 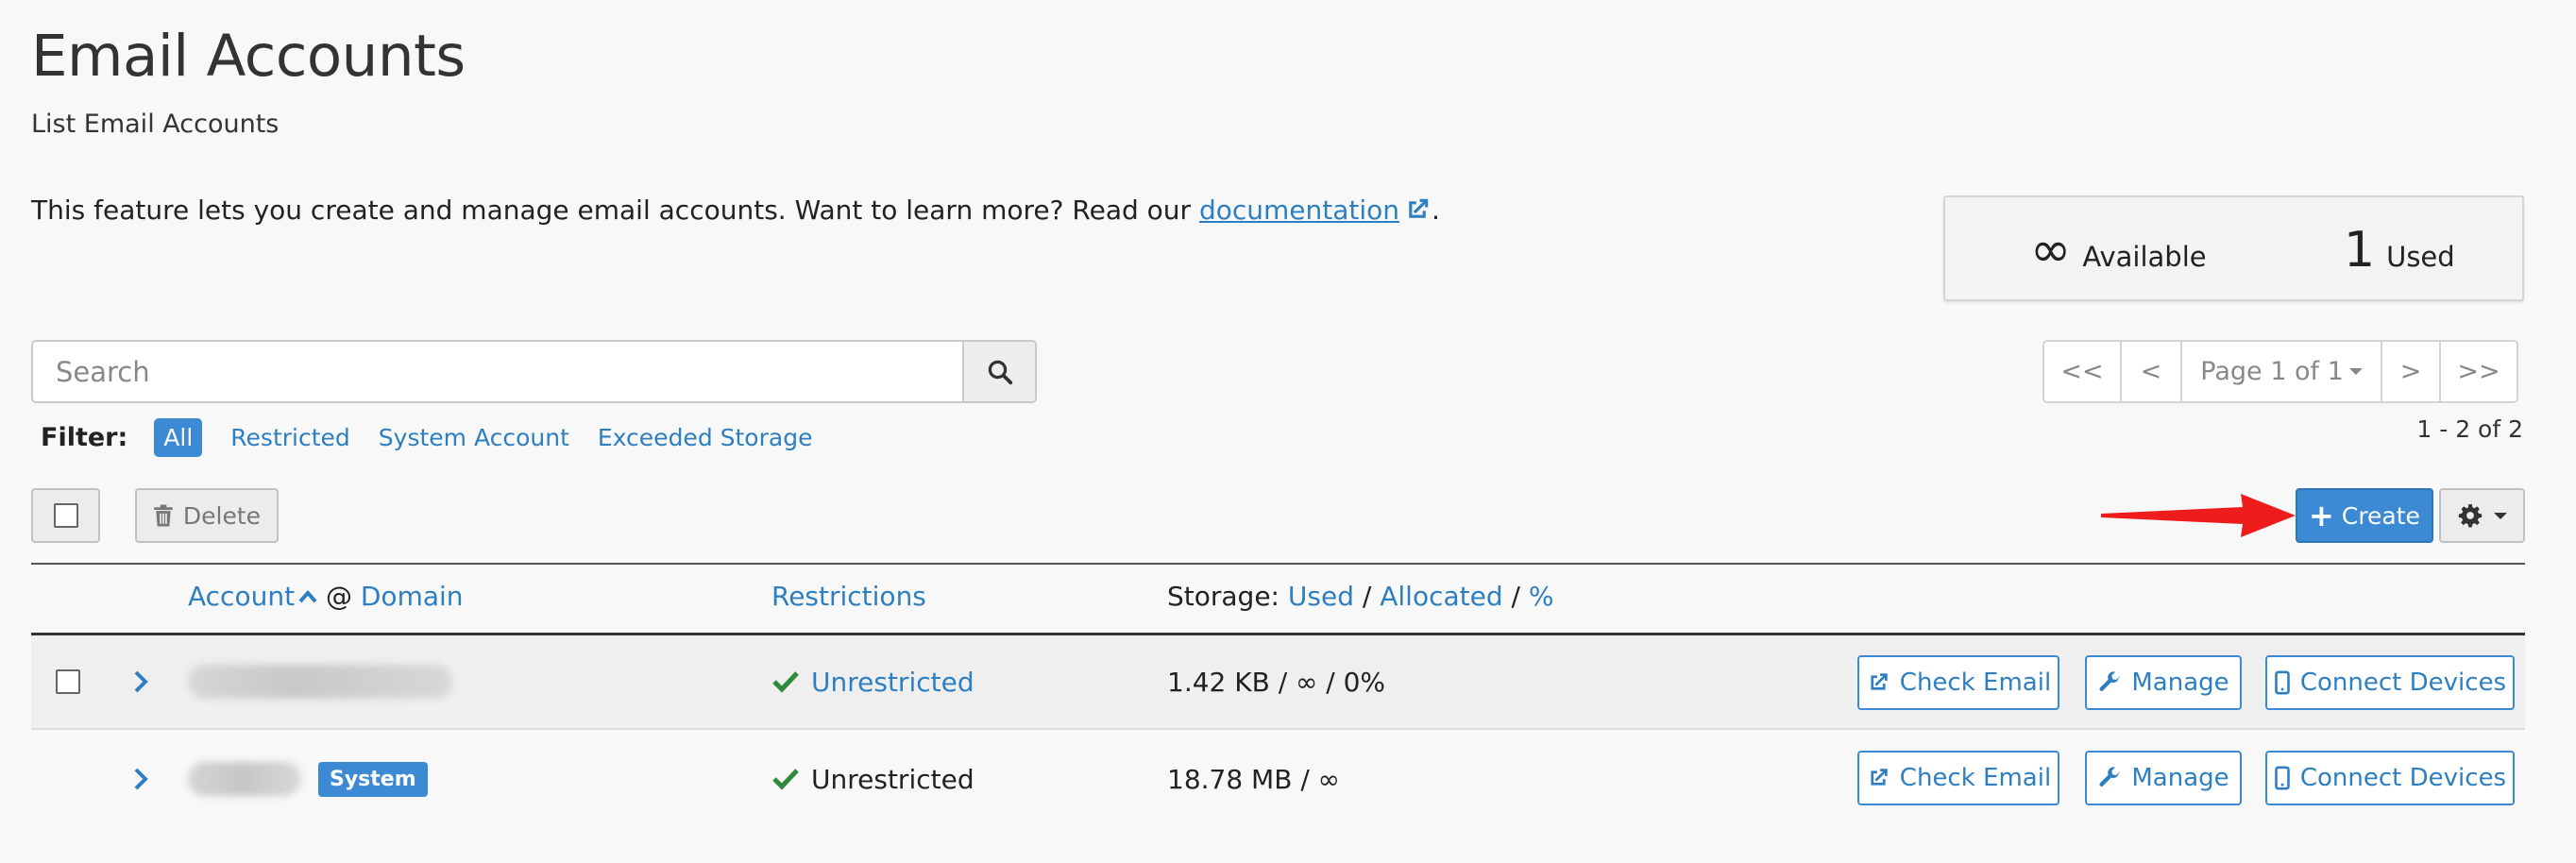 I want to click on available-stat: ∞ Available, so click(x=2118, y=250).